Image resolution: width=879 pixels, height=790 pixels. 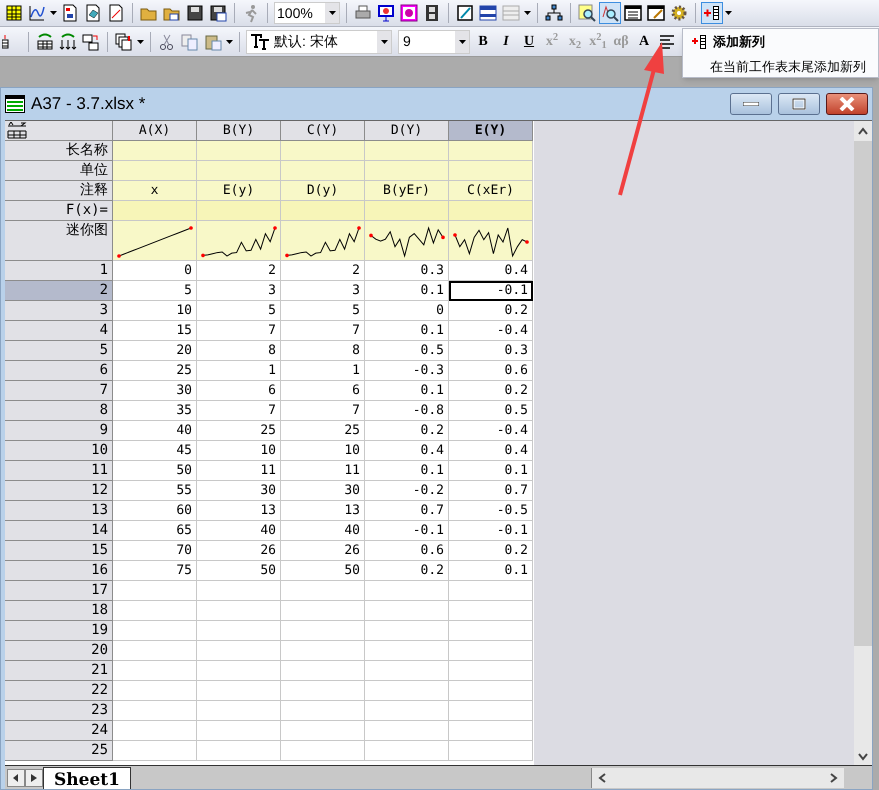 What do you see at coordinates (323, 191) in the screenshot?
I see `comment-cell: D(y)` at bounding box center [323, 191].